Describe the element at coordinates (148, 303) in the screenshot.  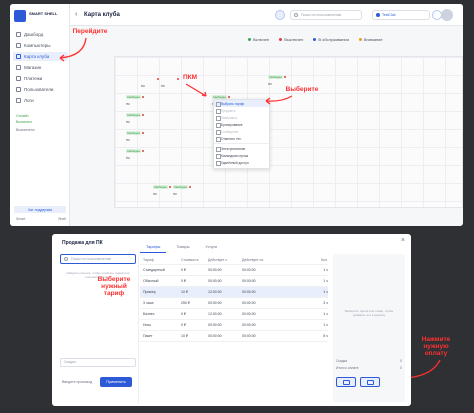
I see `table-cell: 3 часа` at that location.